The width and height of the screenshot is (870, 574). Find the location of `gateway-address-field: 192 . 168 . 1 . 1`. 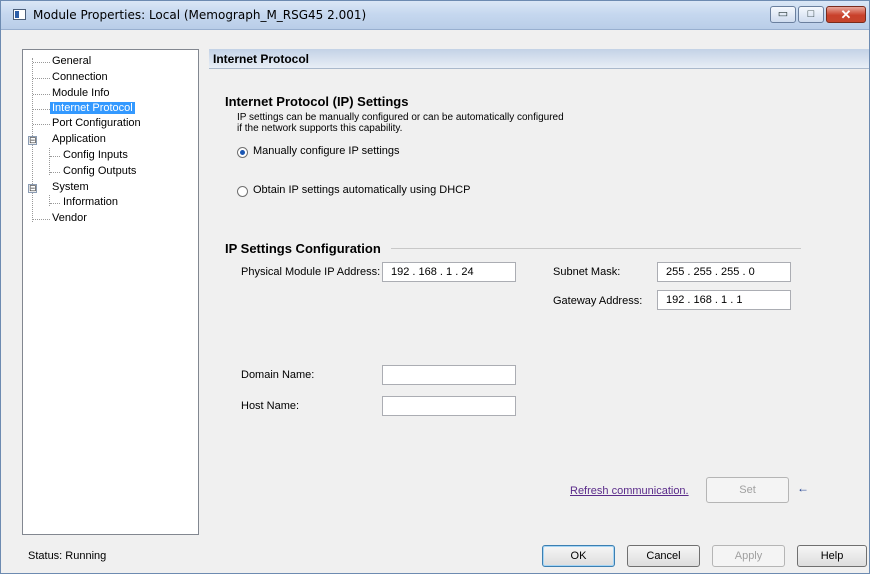

gateway-address-field: 192 . 168 . 1 . 1 is located at coordinates (724, 300).